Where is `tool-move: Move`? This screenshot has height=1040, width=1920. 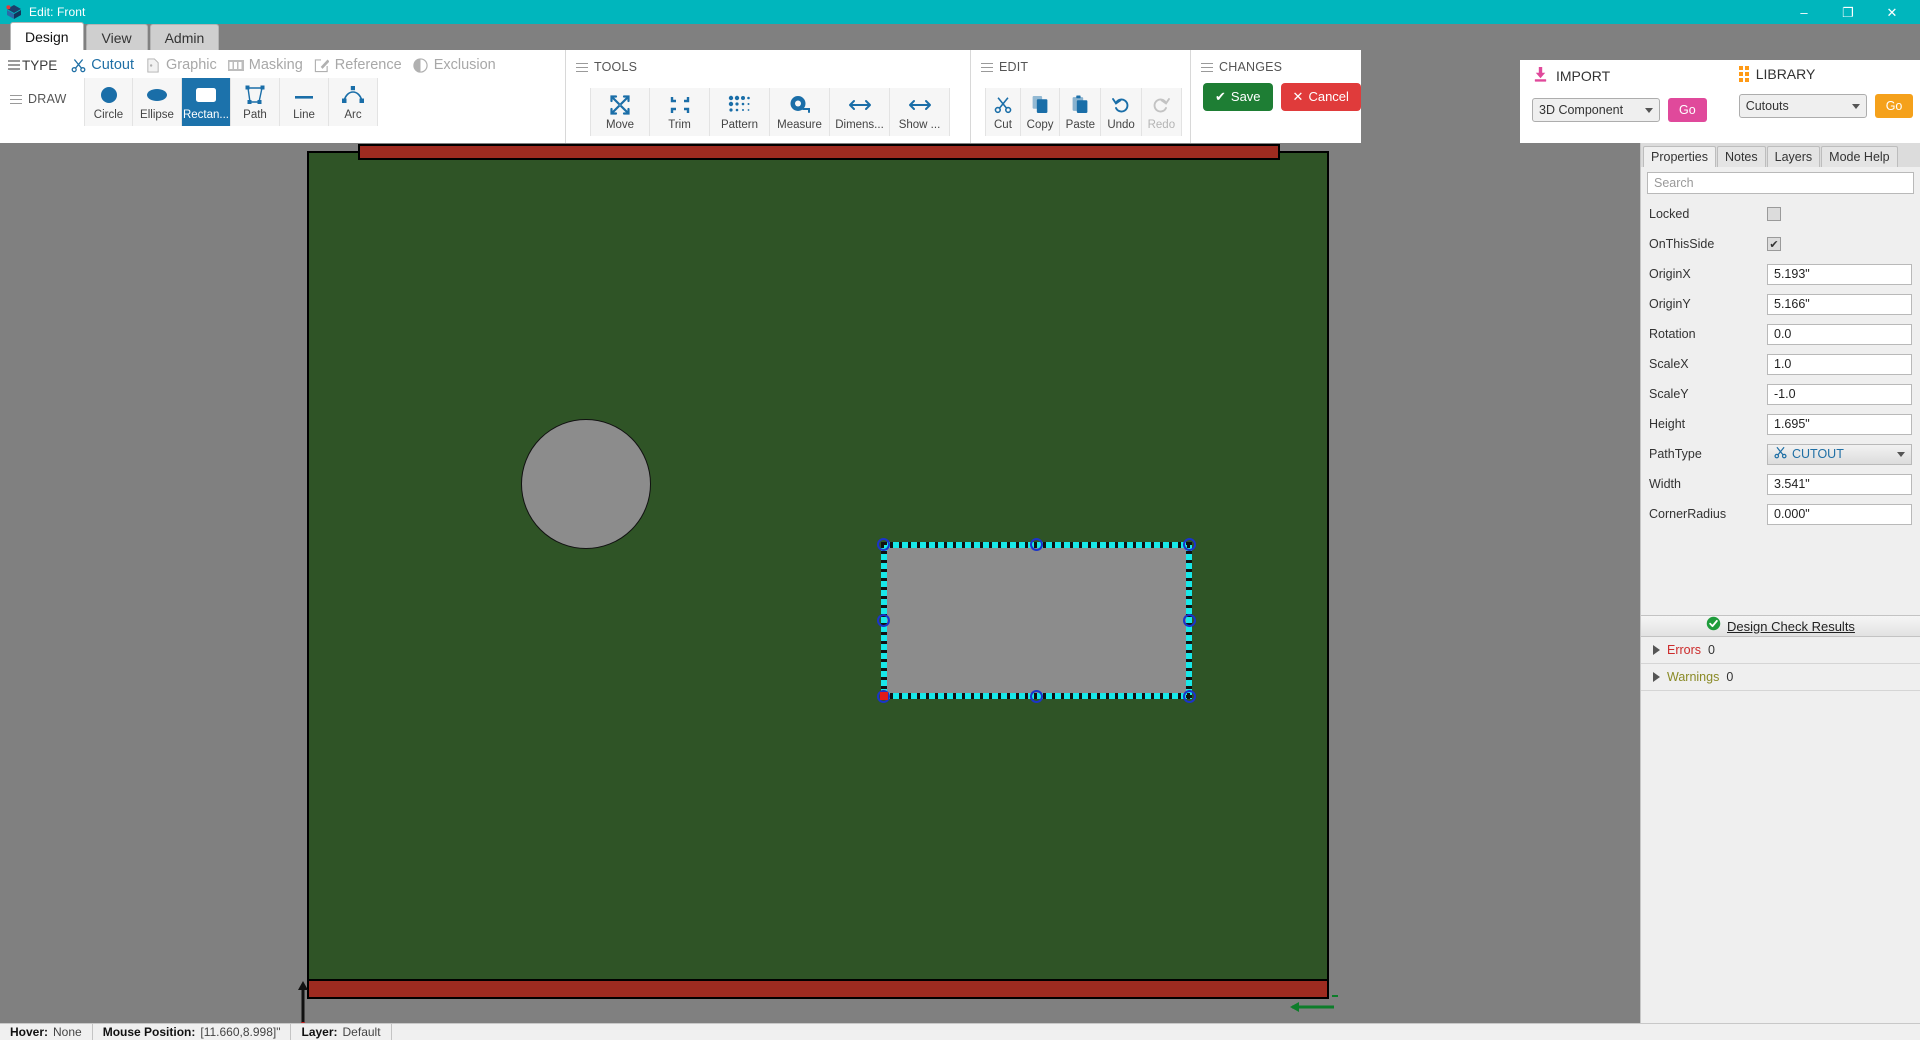
tool-move: Move is located at coordinates (620, 111).